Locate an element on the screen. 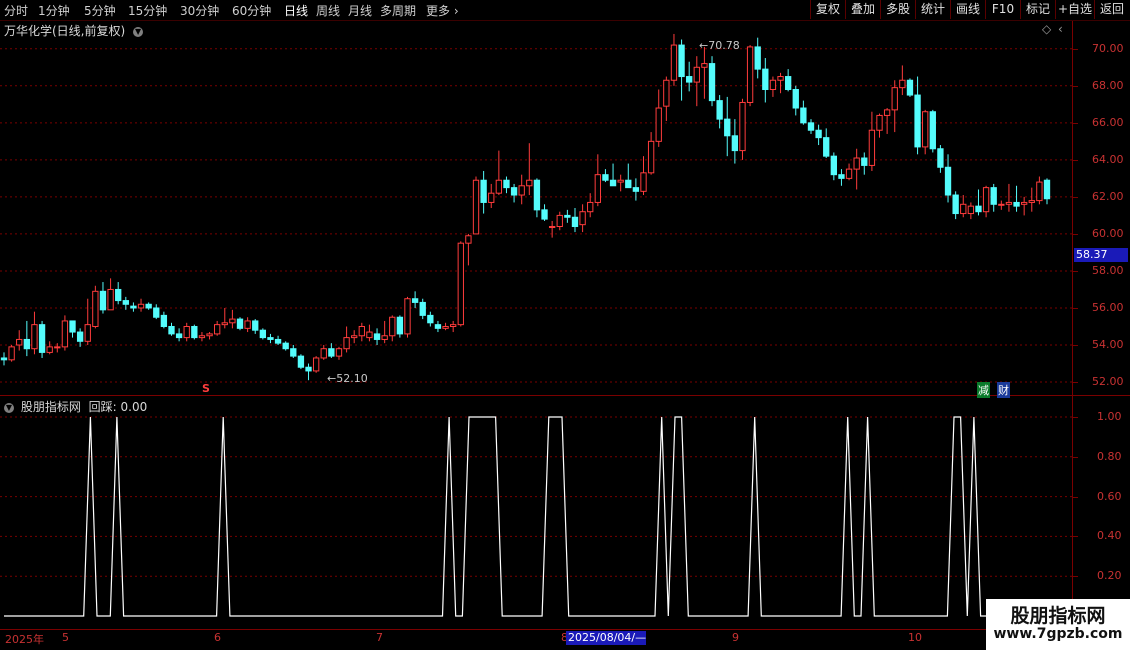 Image resolution: width=1130 pixels, height=650 pixels. multi-stock-button: 多股 is located at coordinates (897, 9).